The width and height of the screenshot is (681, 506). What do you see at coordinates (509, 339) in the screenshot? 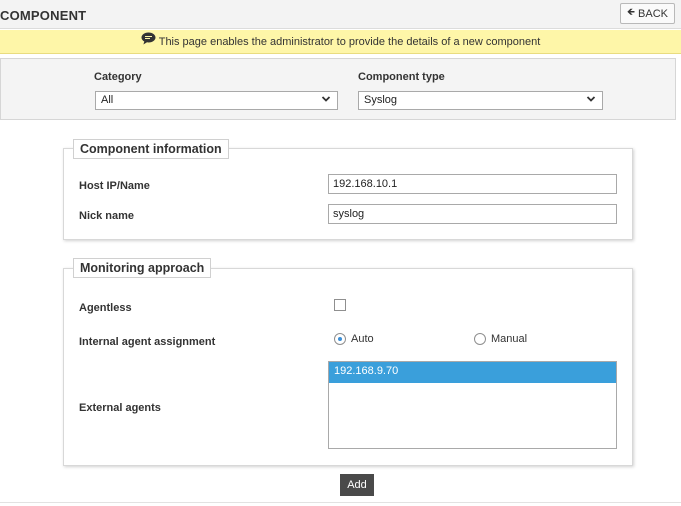
I see `manual-radio-label: Manual` at bounding box center [509, 339].